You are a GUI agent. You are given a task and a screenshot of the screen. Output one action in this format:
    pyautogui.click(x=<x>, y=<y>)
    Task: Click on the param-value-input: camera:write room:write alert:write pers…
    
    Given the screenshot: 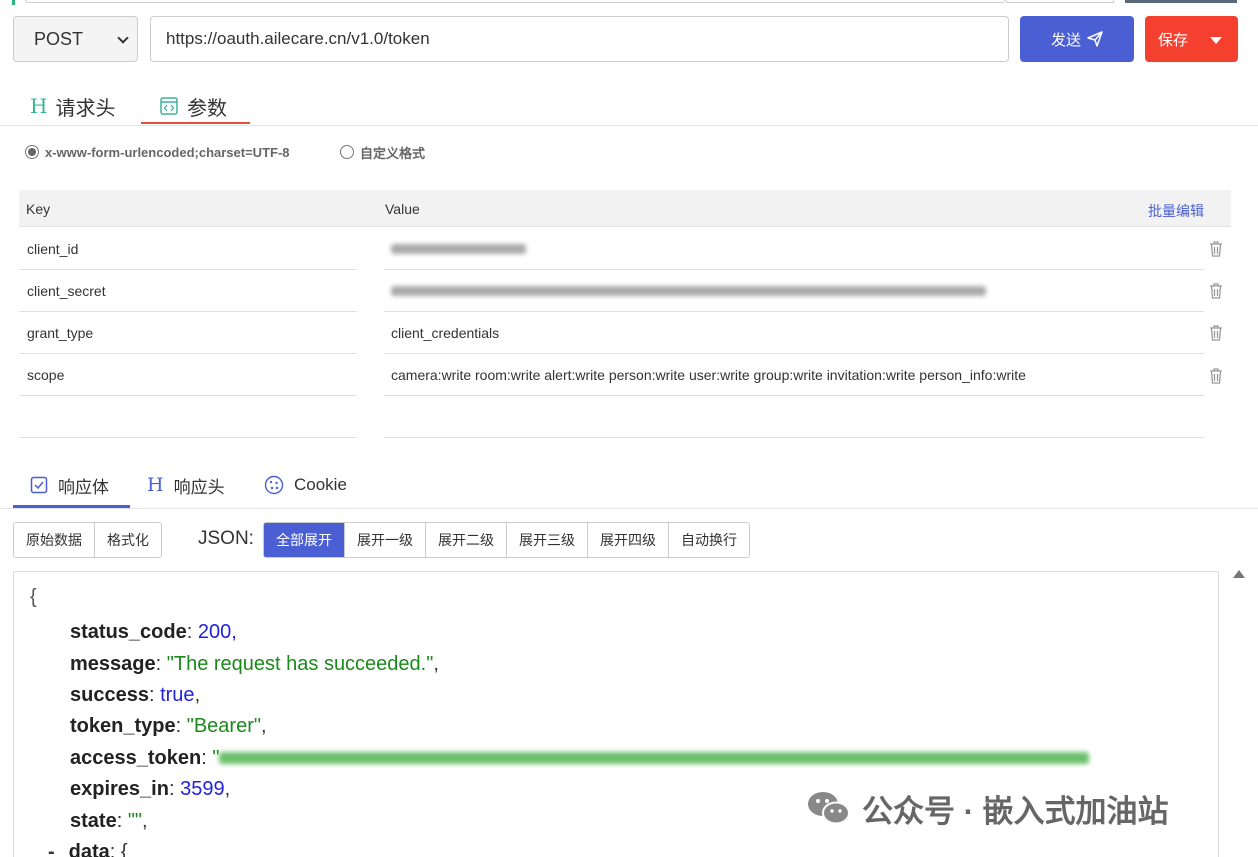 What is the action you would take?
    pyautogui.click(x=794, y=375)
    